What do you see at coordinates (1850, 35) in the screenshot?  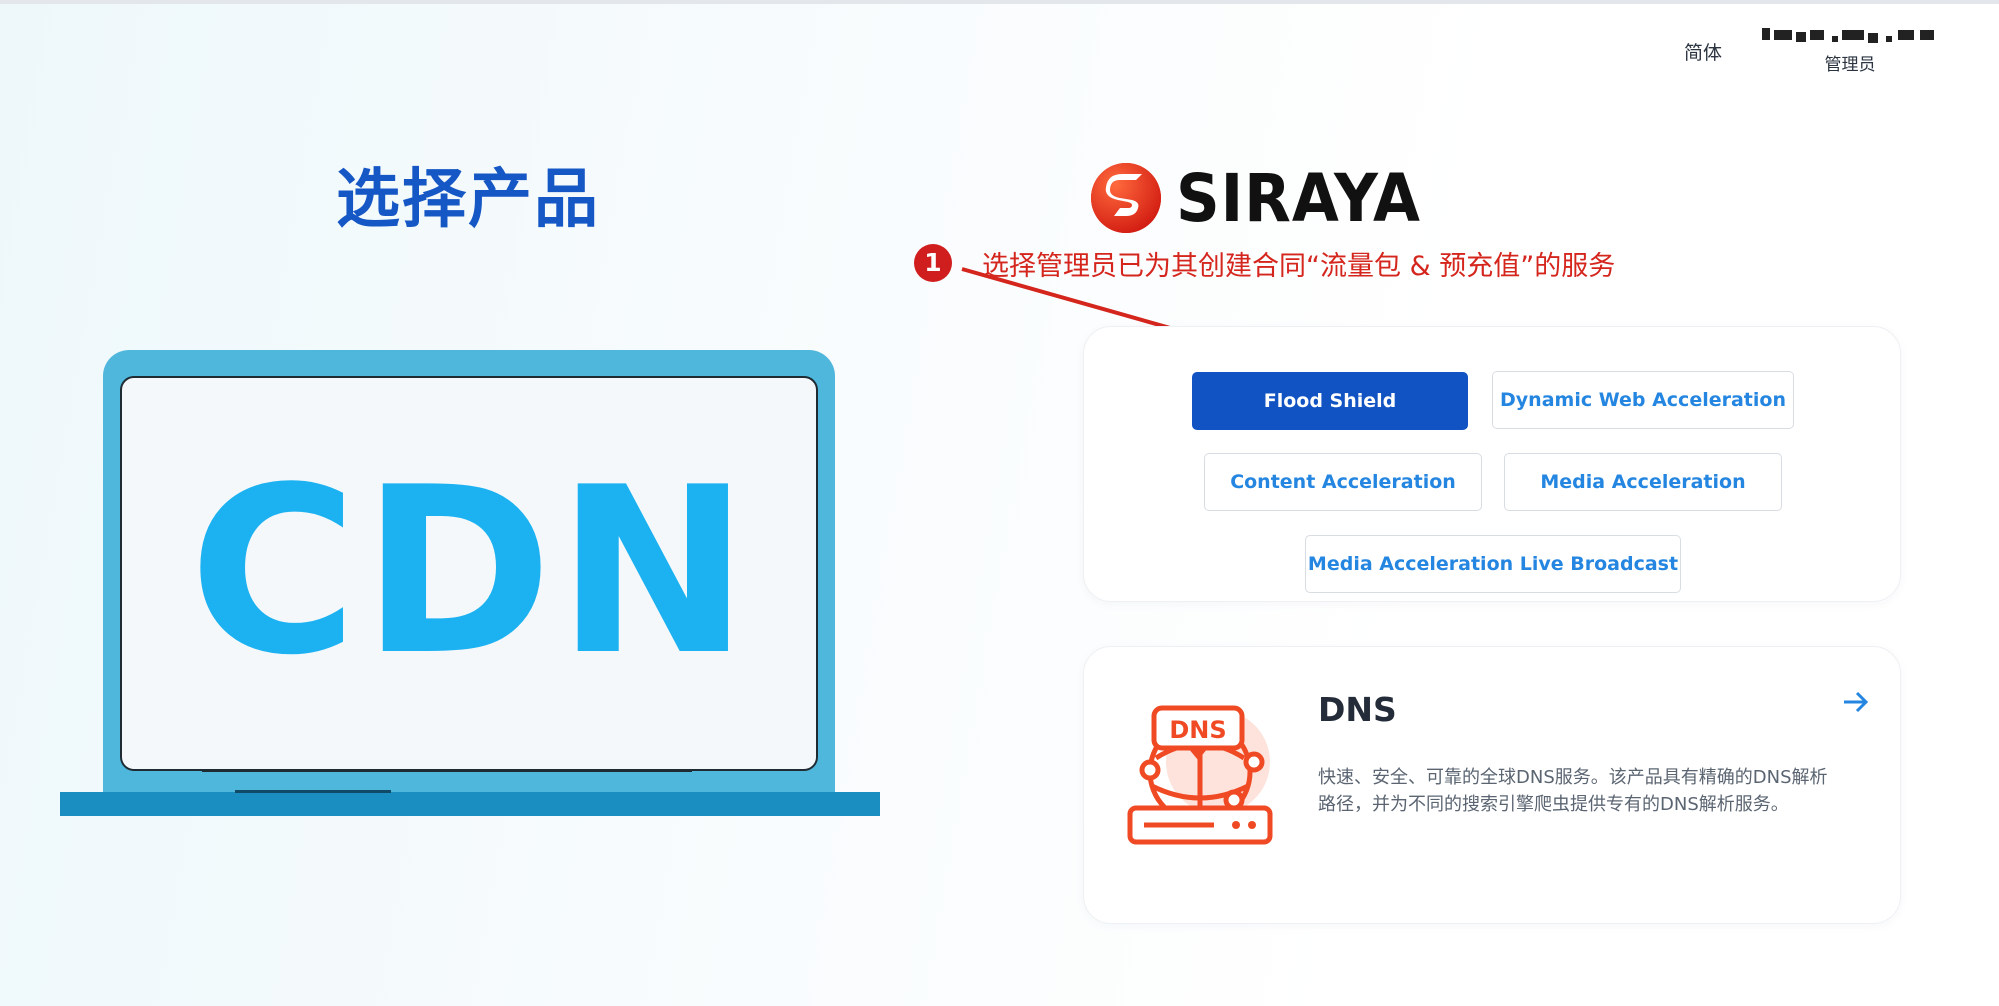 I see `user-name-redacted` at bounding box center [1850, 35].